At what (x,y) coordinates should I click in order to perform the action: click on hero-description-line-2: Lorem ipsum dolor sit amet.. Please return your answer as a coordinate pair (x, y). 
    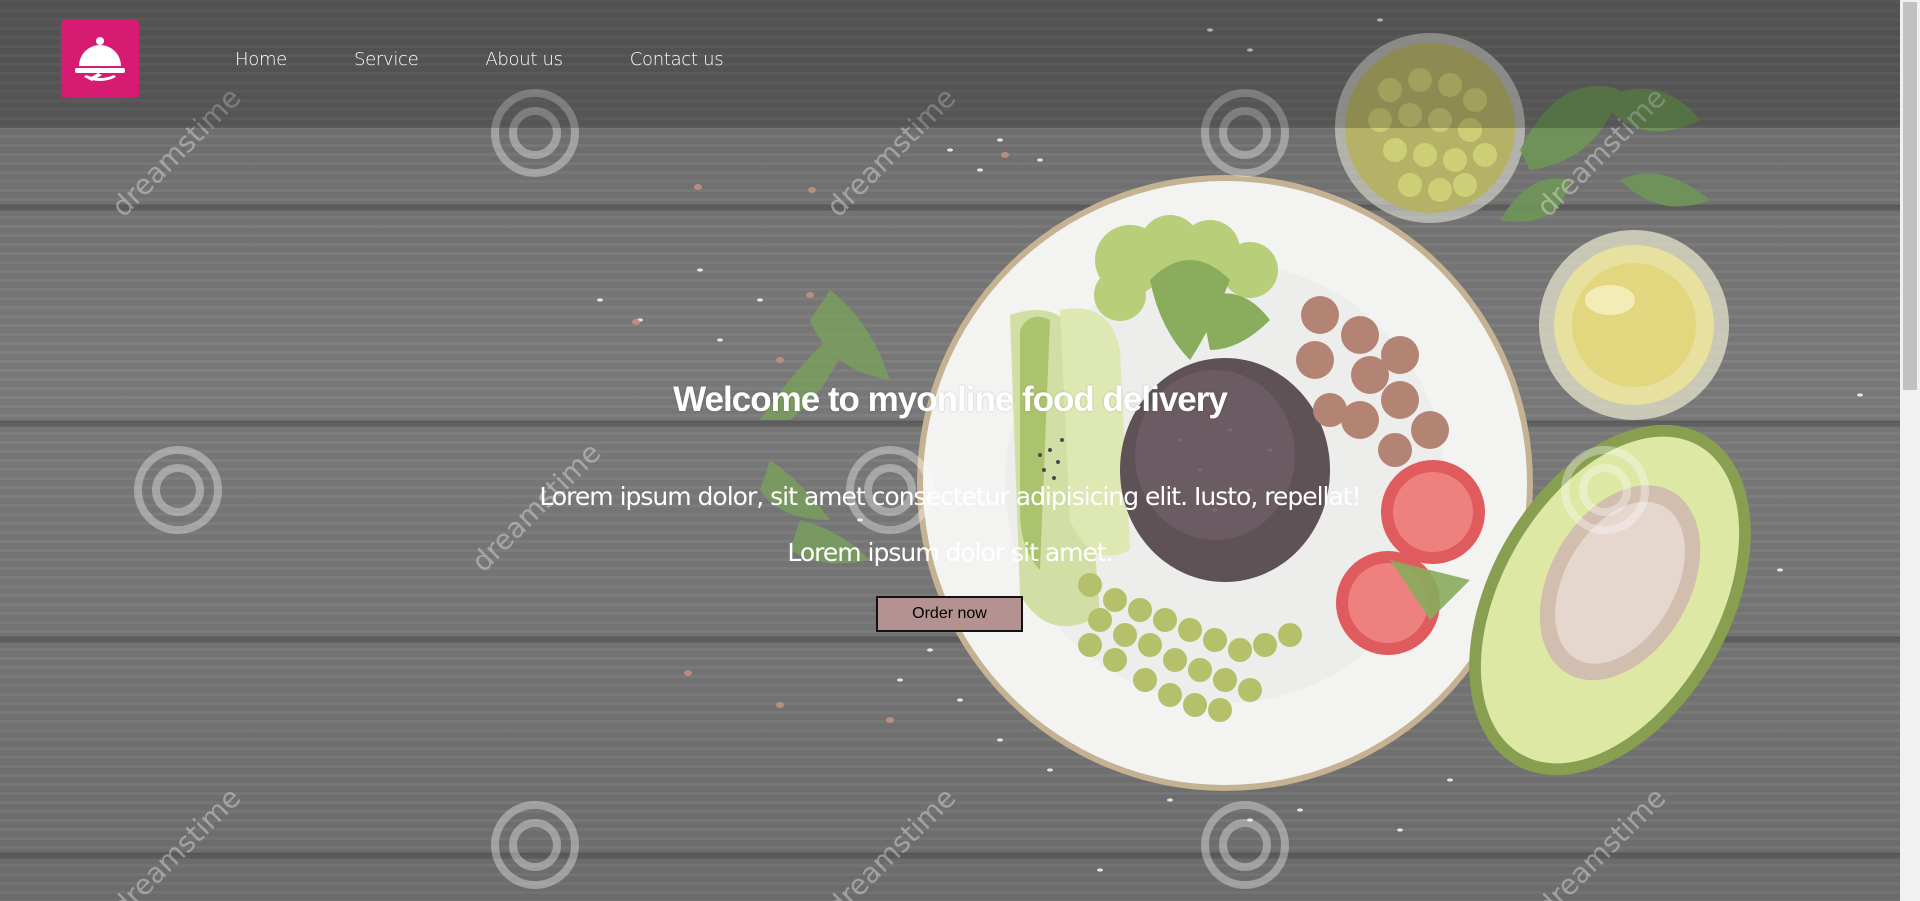
    Looking at the image, I should click on (950, 552).